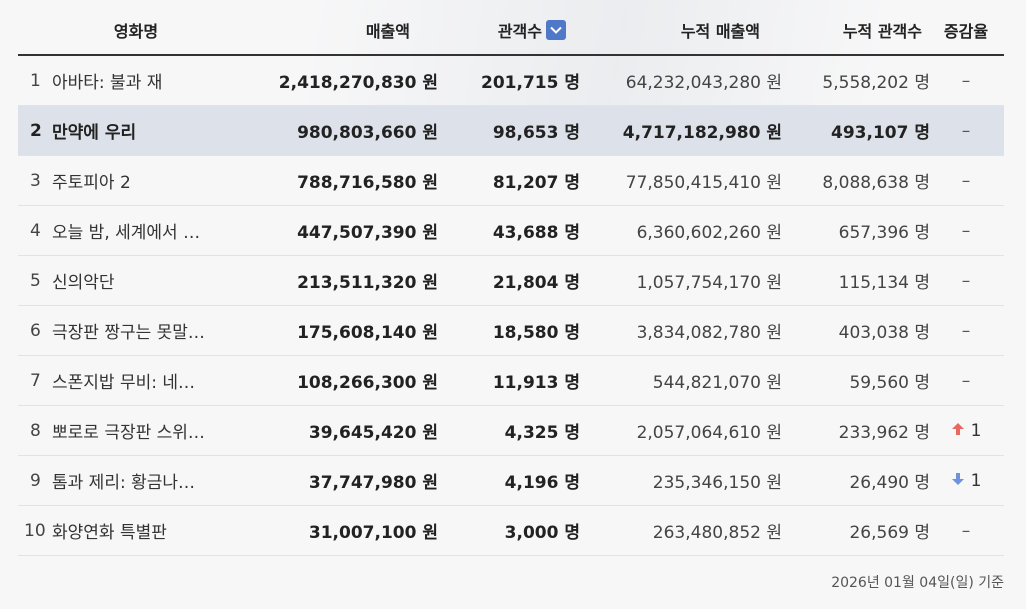  Describe the element at coordinates (107, 80) in the screenshot. I see `movie-title: 아바타: 불과 재` at that location.